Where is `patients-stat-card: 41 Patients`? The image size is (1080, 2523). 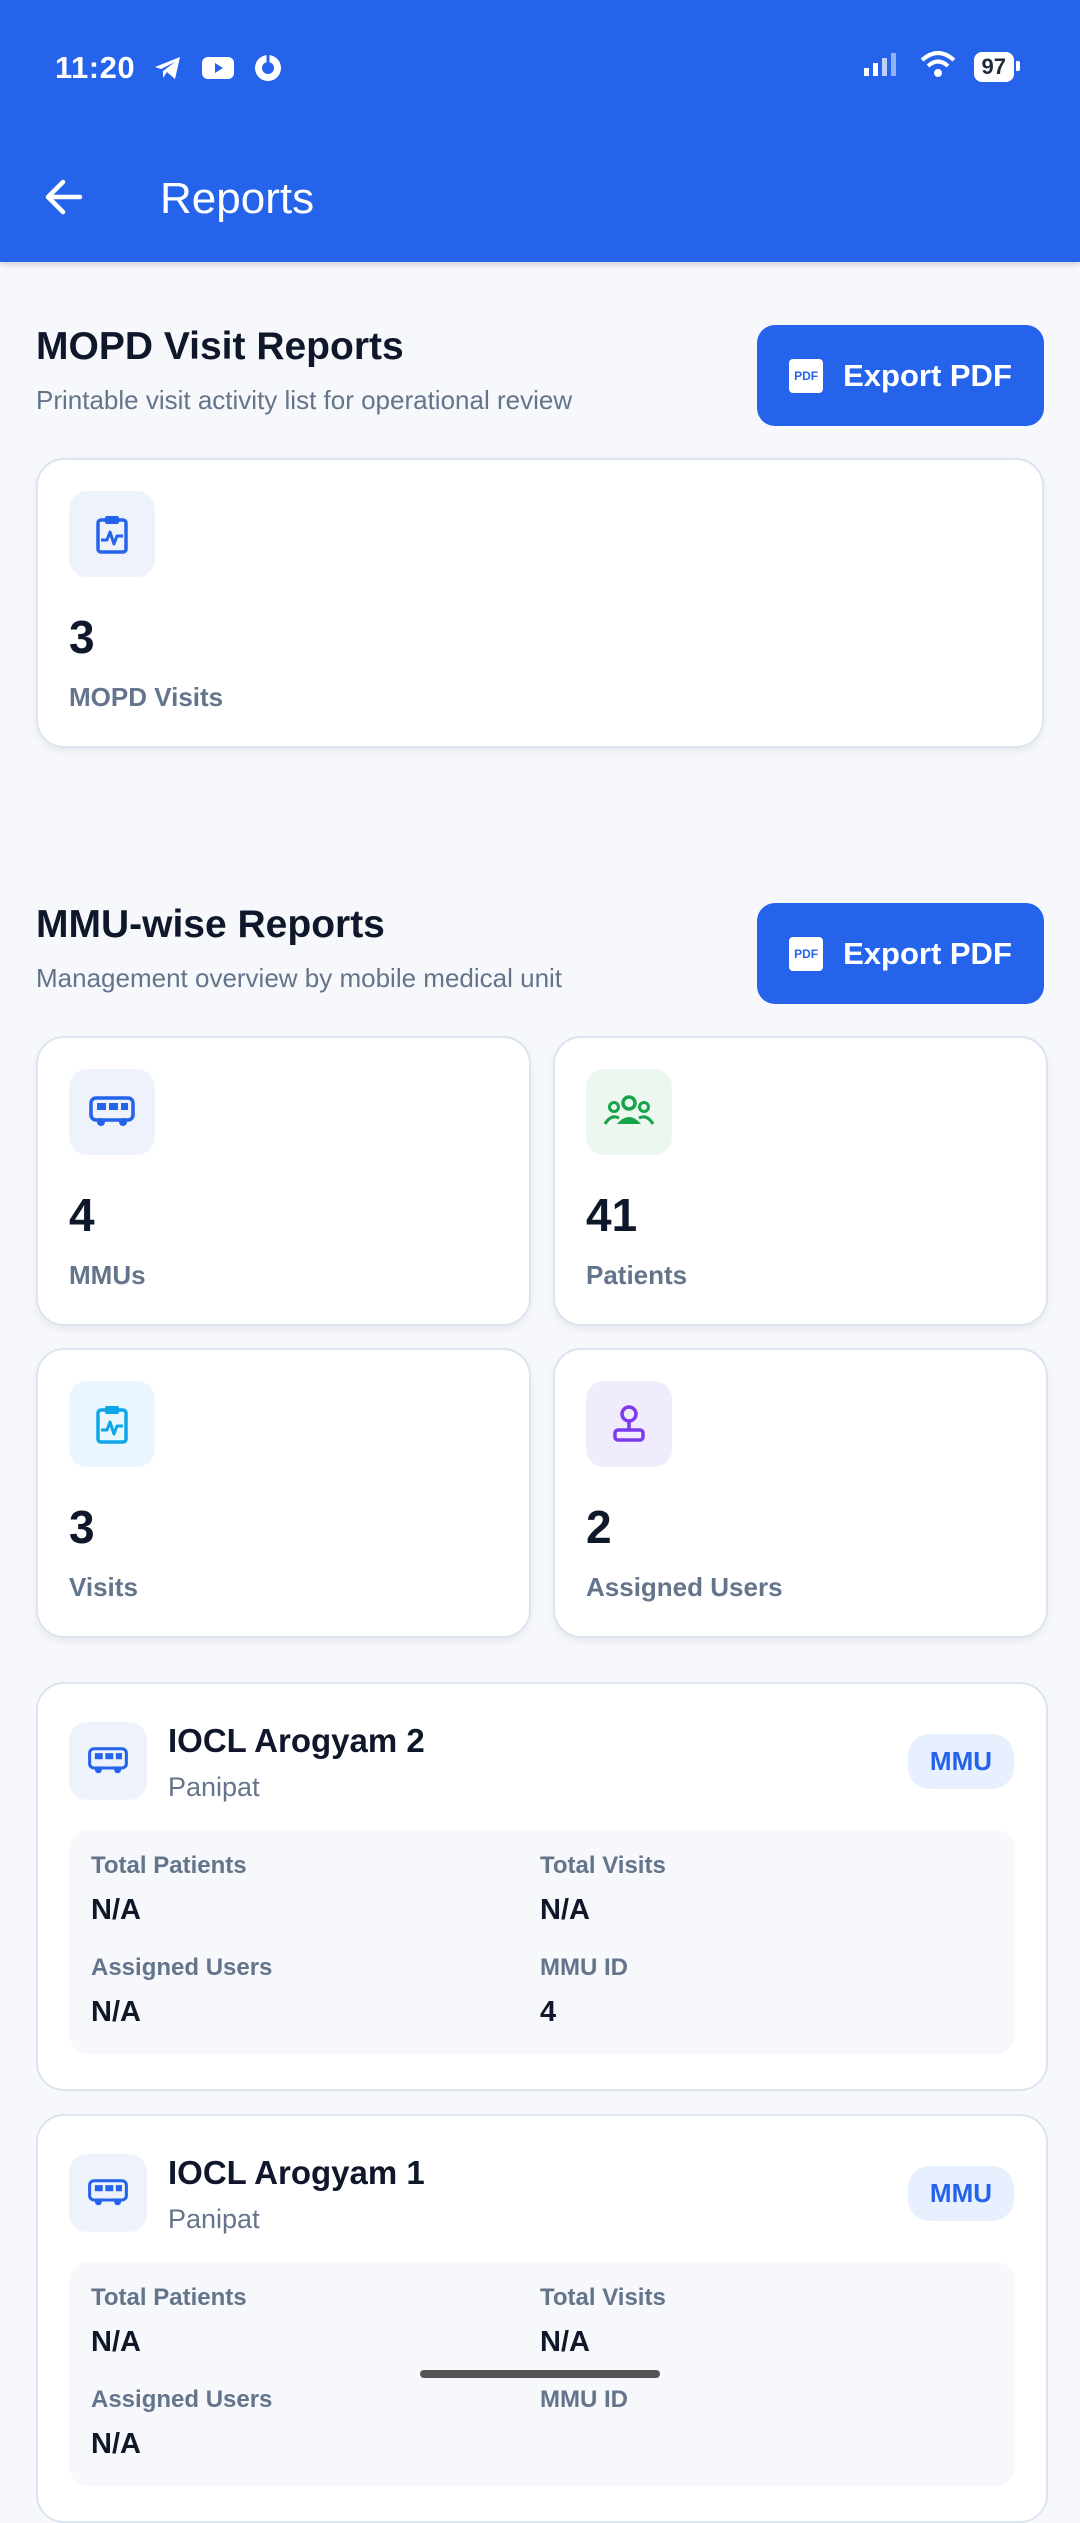 patients-stat-card: 41 Patients is located at coordinates (800, 1181).